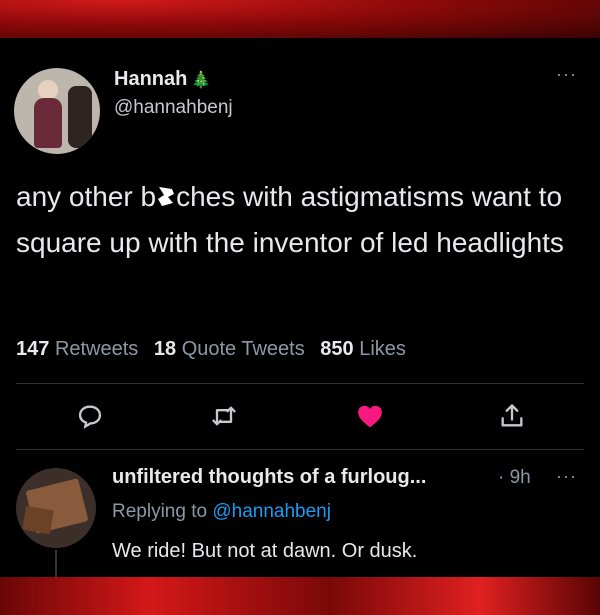  I want to click on red-background-top, so click(300, 19).